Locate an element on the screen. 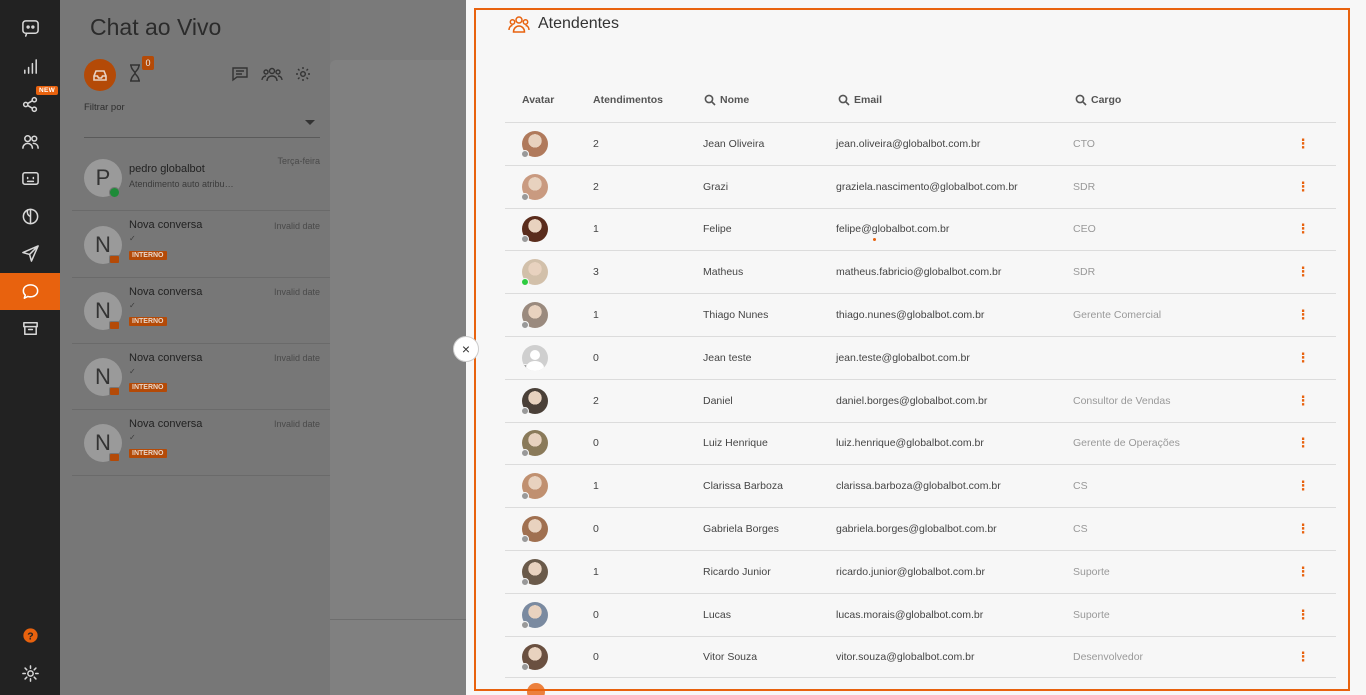 The height and width of the screenshot is (695, 1366). check-icon: ✓ is located at coordinates (132, 371).